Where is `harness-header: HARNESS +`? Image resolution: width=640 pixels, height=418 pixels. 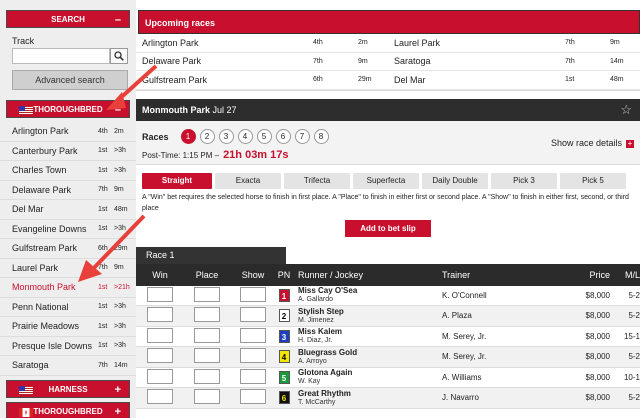
harness-header: HARNESS + is located at coordinates (68, 389).